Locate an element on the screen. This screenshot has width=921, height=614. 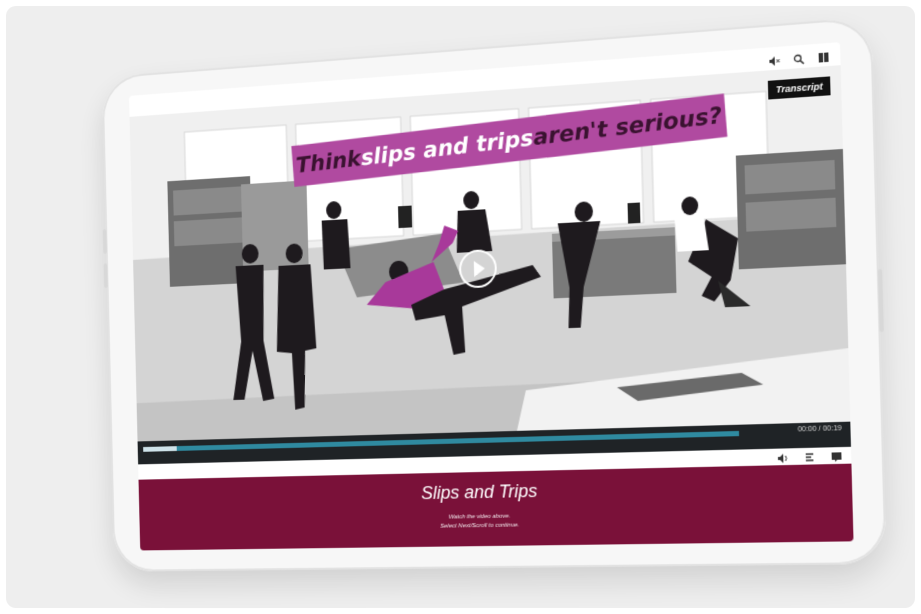
progress-fill is located at coordinates (160, 449).